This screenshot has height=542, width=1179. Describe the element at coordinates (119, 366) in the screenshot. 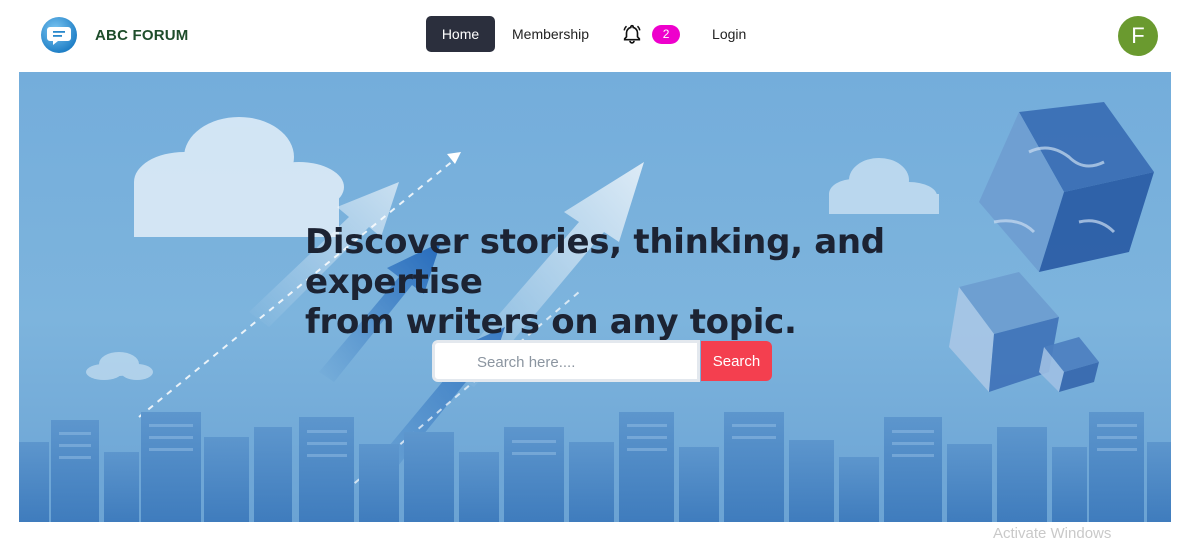

I see `cloud-small` at that location.